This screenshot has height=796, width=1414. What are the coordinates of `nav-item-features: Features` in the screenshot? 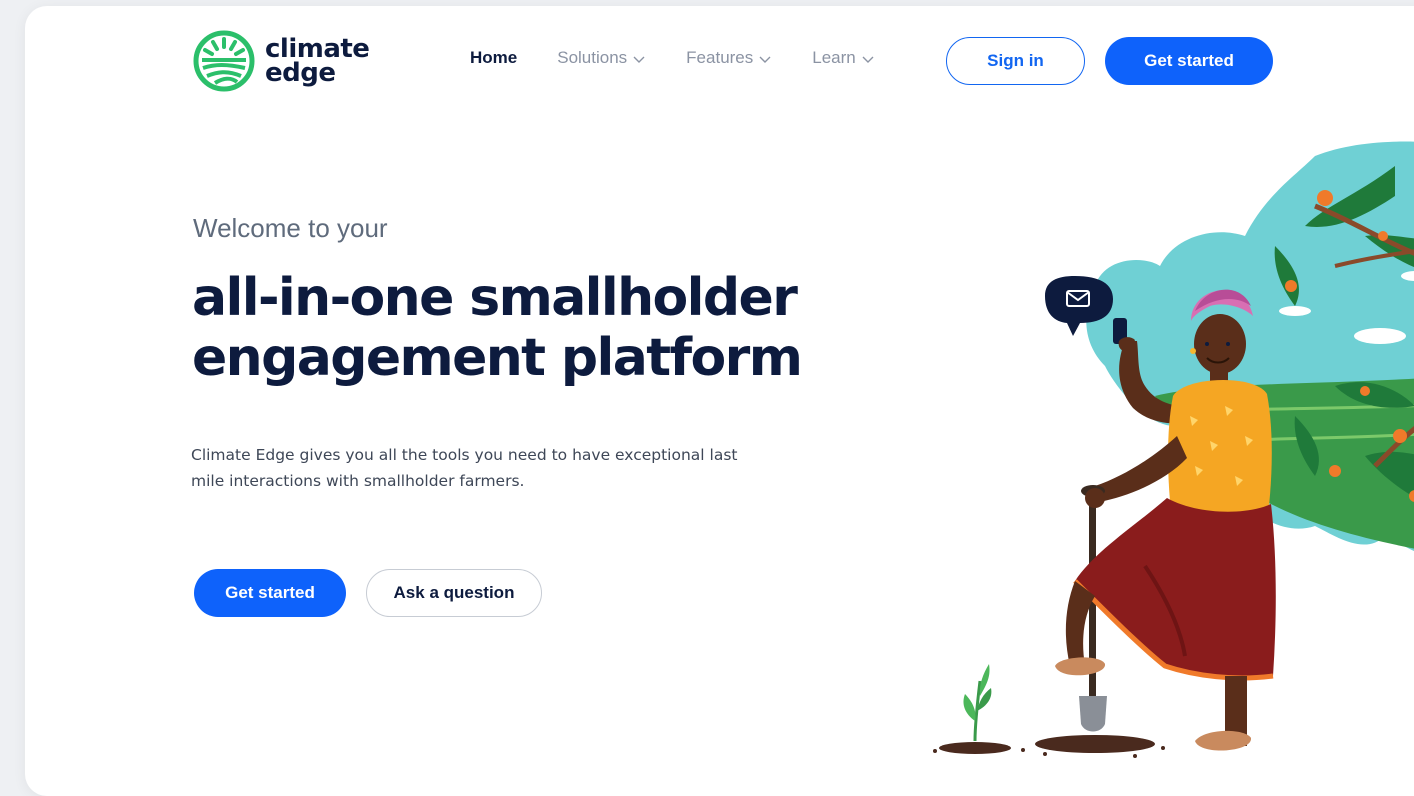 It's located at (729, 58).